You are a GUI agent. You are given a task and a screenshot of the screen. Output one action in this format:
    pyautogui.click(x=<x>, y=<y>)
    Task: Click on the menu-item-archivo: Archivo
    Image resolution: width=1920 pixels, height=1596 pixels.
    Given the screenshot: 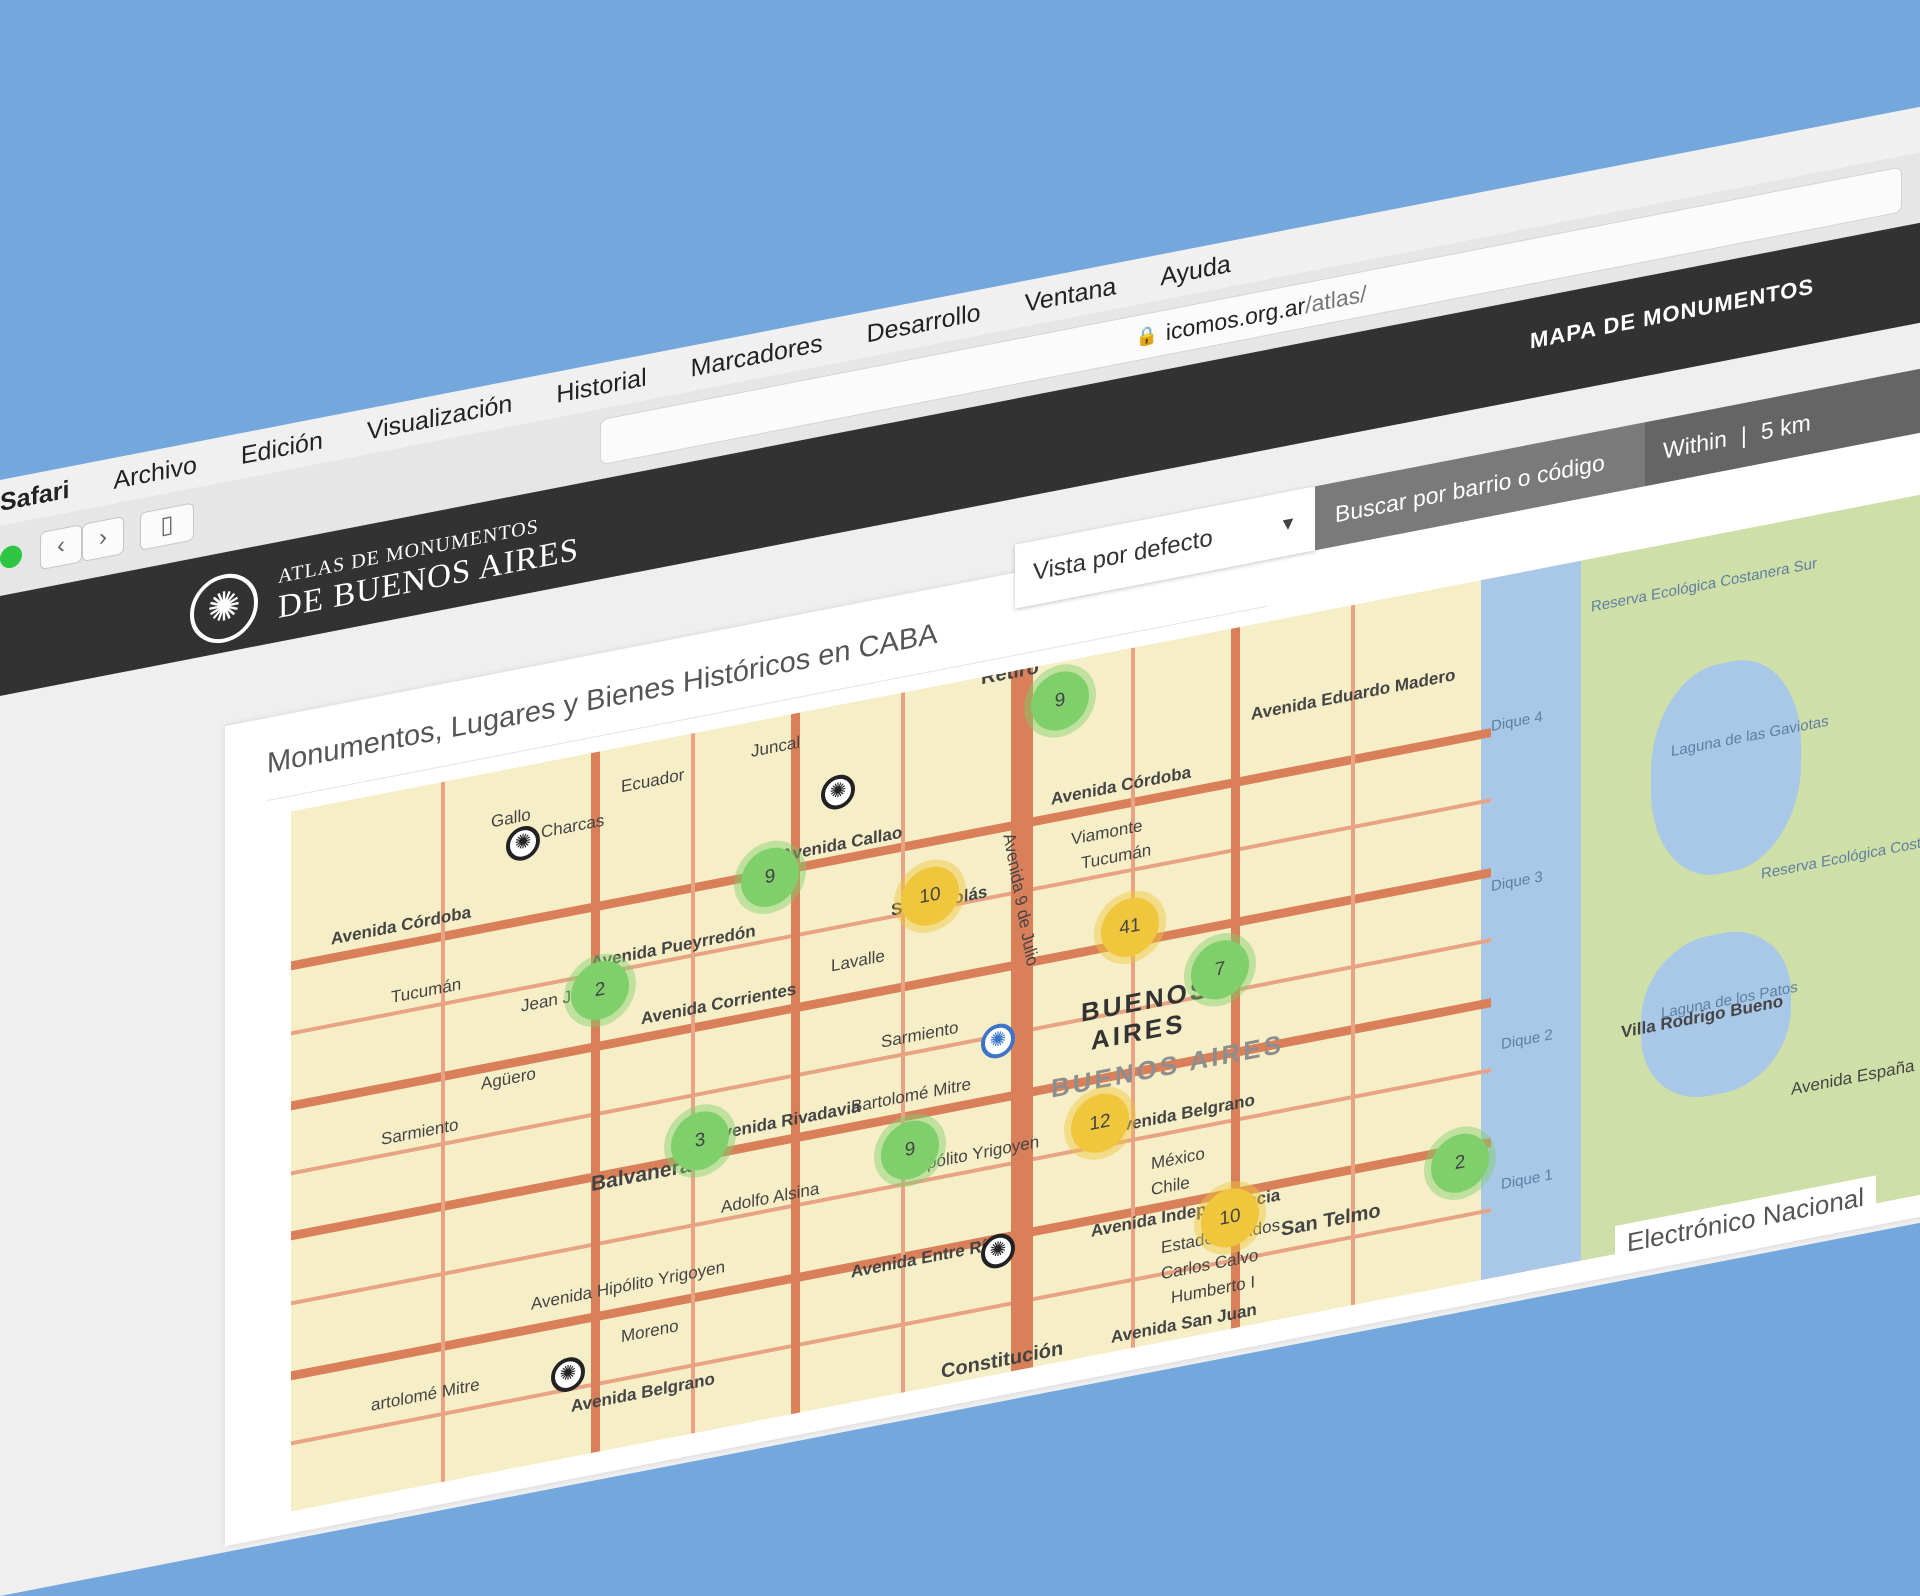 What is the action you would take?
    pyautogui.click(x=154, y=472)
    